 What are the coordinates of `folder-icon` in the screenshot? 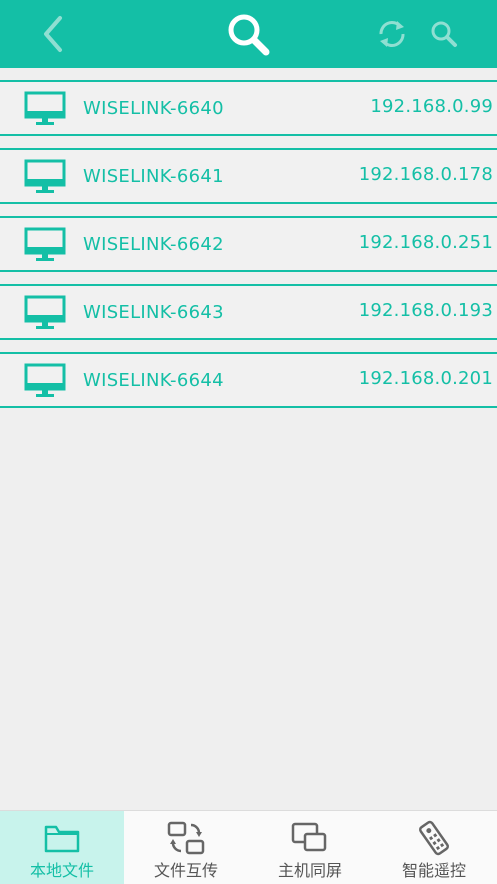 It's located at (62, 839).